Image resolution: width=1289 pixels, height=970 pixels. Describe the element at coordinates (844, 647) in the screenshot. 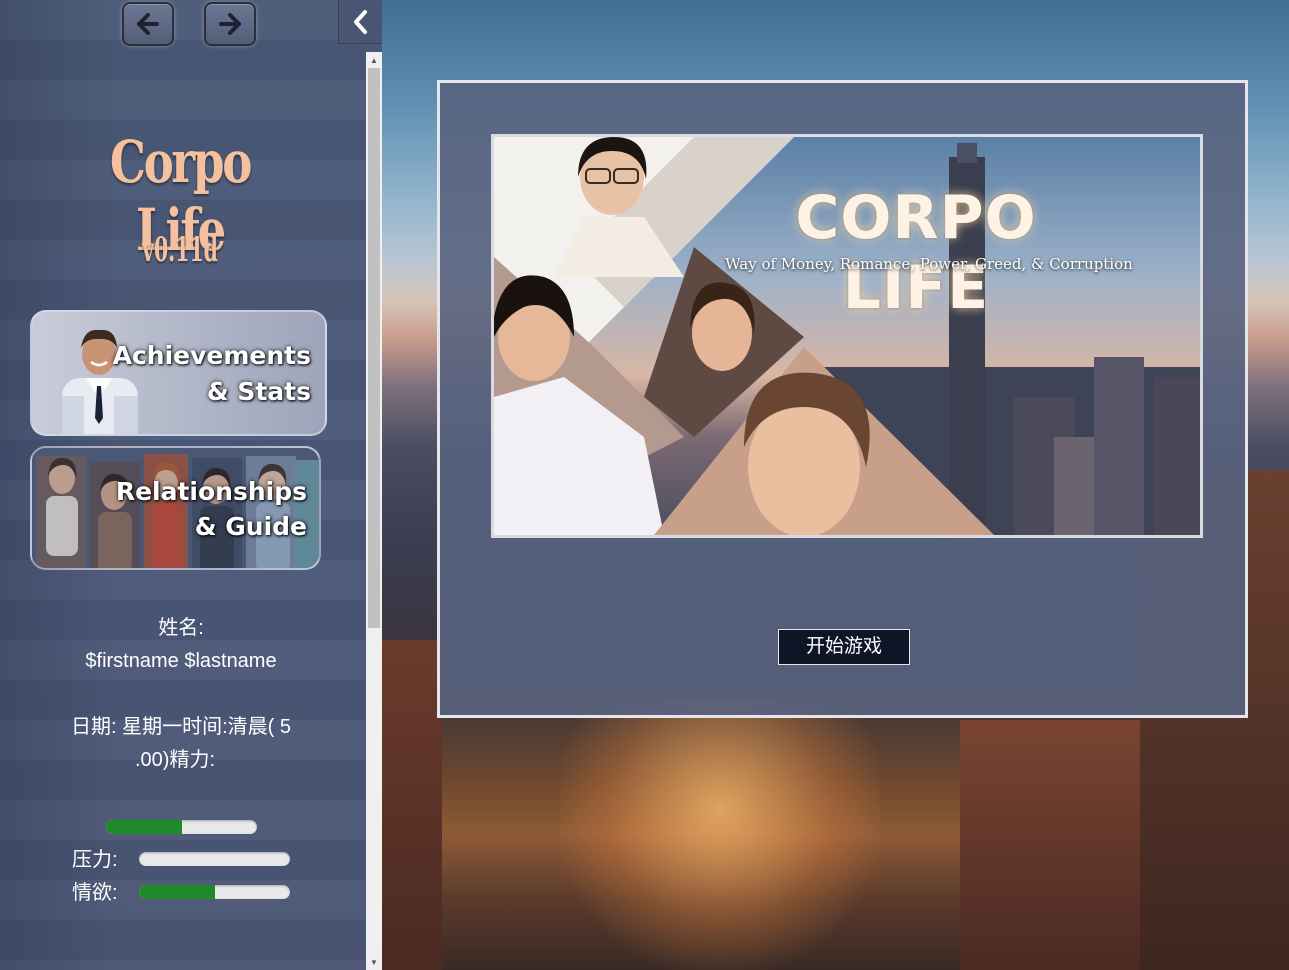

I see `start-game-button: 开始游戏` at that location.